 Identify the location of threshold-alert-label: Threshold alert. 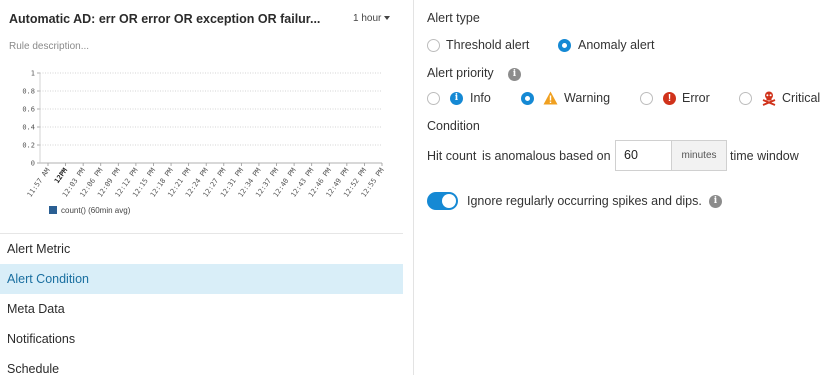
(487, 45).